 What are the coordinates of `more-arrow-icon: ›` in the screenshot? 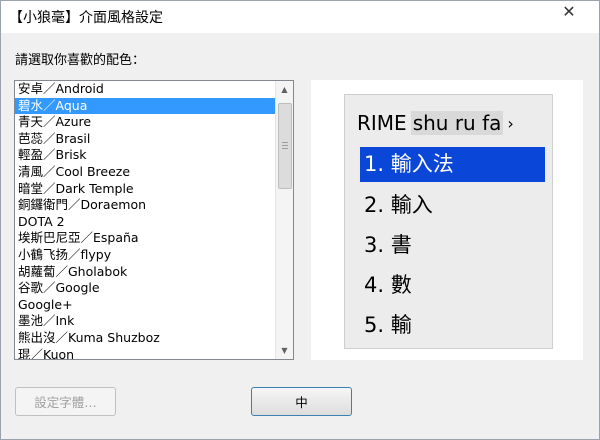 It's located at (510, 123).